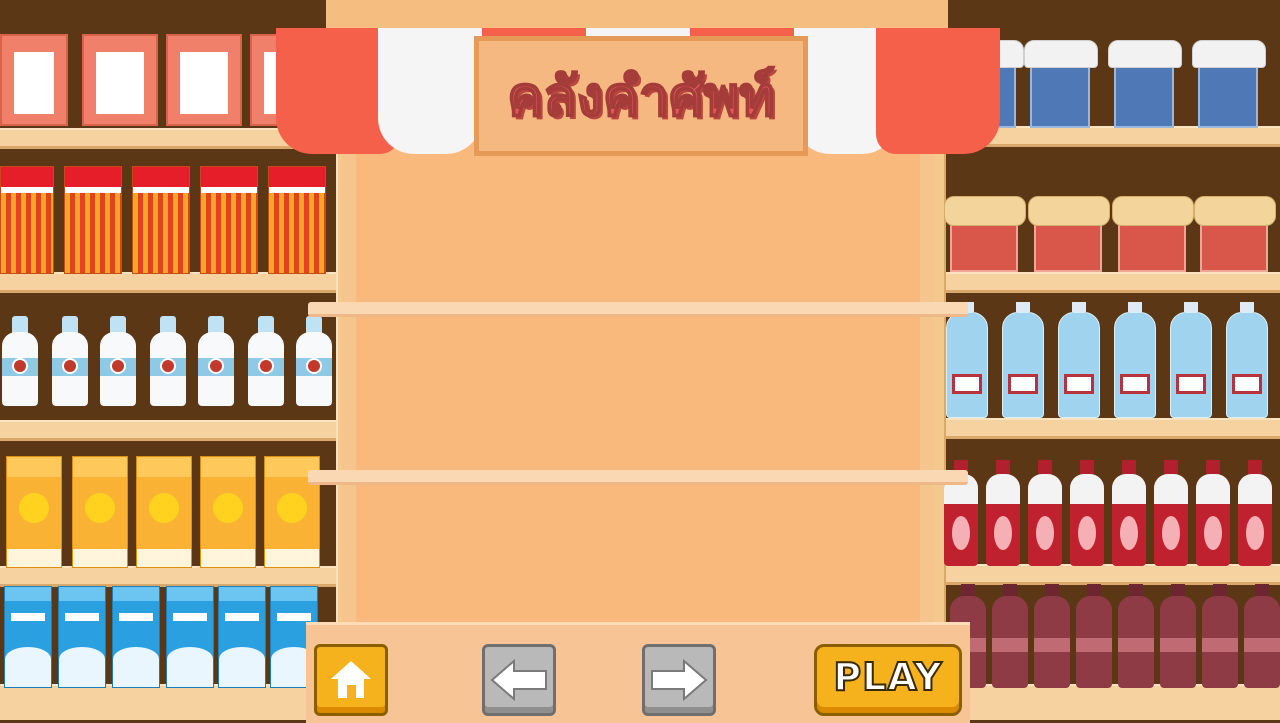 This screenshot has height=723, width=1280. What do you see at coordinates (887, 677) in the screenshot?
I see `play-label: PLAY` at bounding box center [887, 677].